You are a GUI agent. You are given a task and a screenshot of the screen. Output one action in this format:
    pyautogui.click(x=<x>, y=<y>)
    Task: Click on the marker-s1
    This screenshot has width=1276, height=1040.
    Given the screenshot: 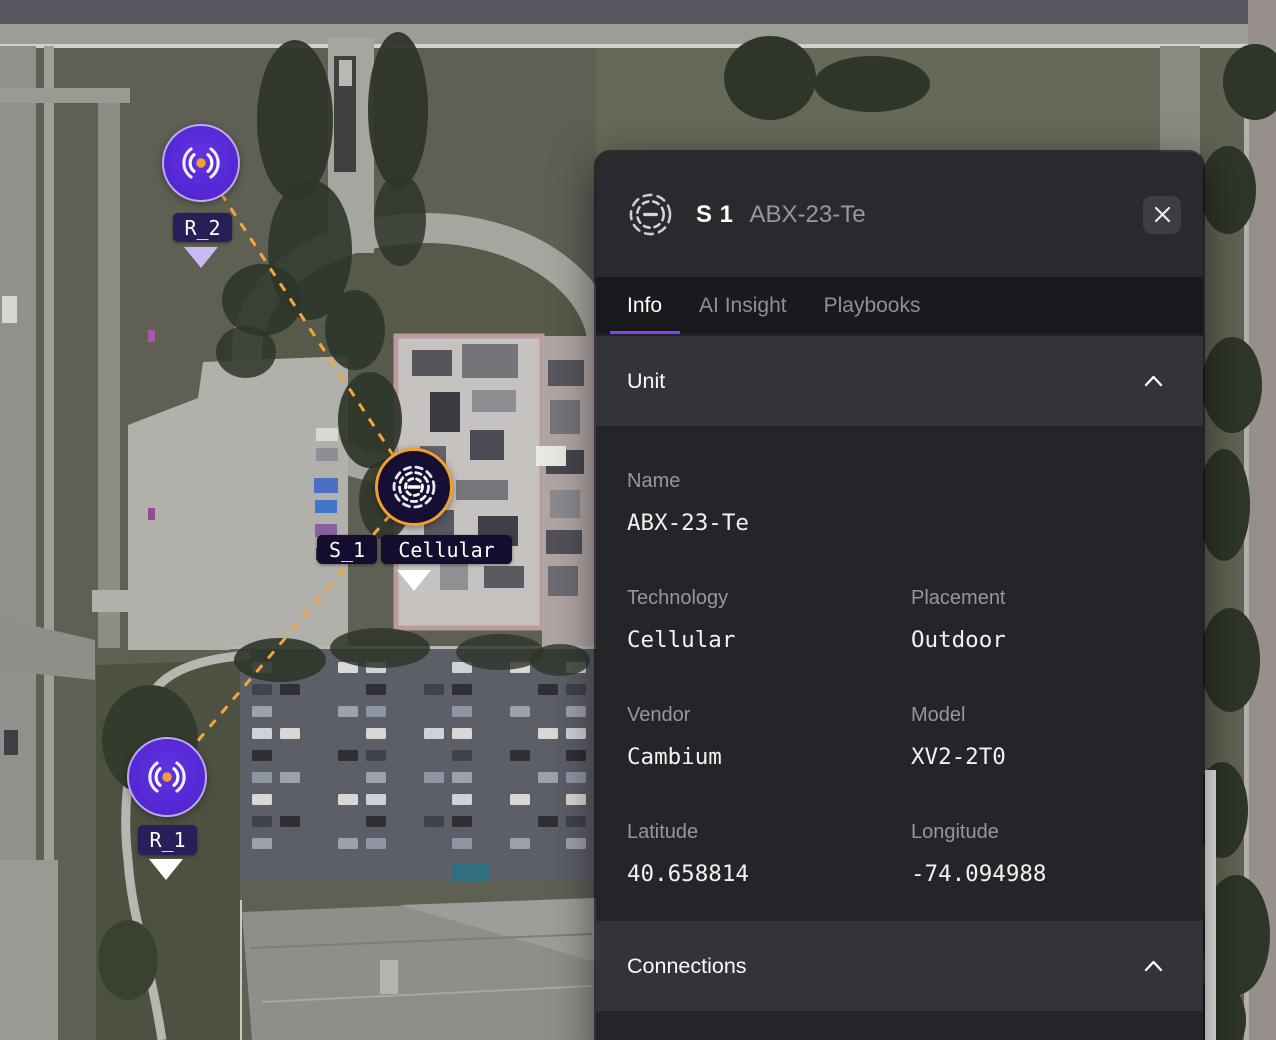 What is the action you would take?
    pyautogui.click(x=414, y=487)
    